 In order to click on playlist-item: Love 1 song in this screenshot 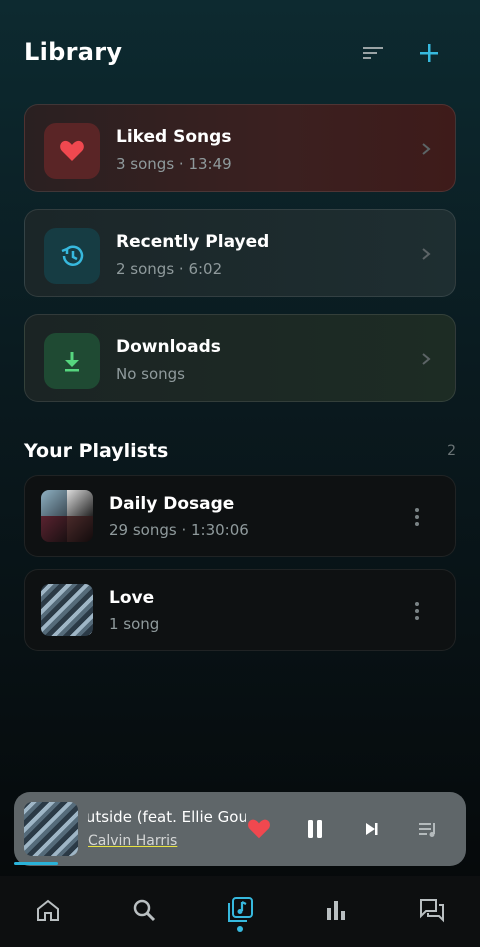, I will do `click(240, 610)`.